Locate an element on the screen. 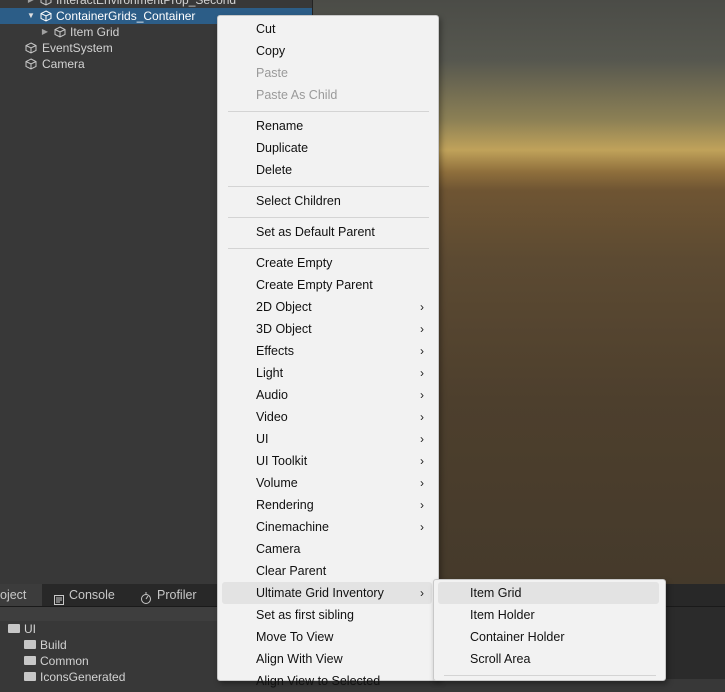  menu-item-create-empty-parent: Create Empty Parent is located at coordinates (327, 285).